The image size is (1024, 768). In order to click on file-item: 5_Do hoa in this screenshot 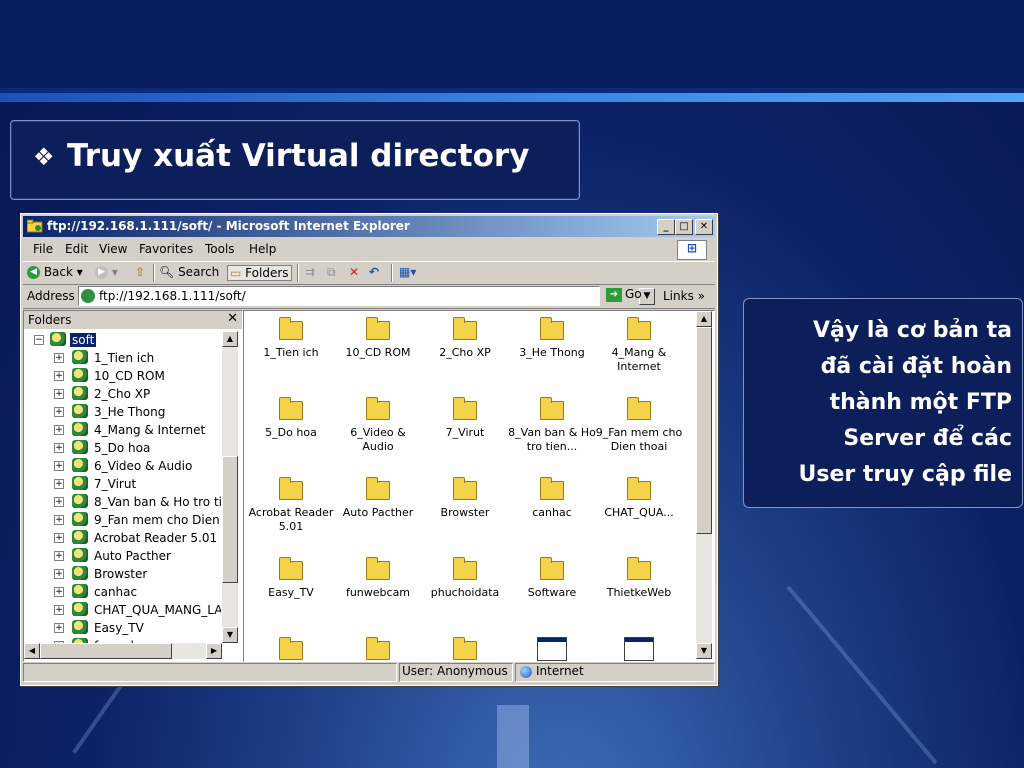, I will do `click(291, 428)`.